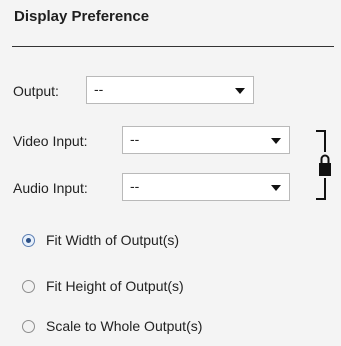 The image size is (341, 346). What do you see at coordinates (115, 286) in the screenshot?
I see `fit-height-label: Fit Height of Output(s)` at bounding box center [115, 286].